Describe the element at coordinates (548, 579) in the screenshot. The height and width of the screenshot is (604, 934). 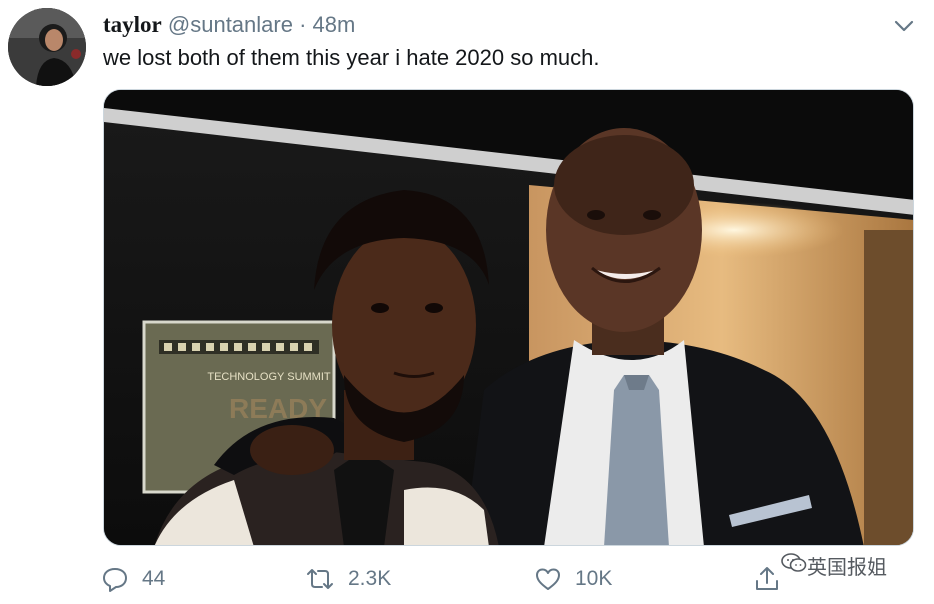
I see `heart-icon` at that location.